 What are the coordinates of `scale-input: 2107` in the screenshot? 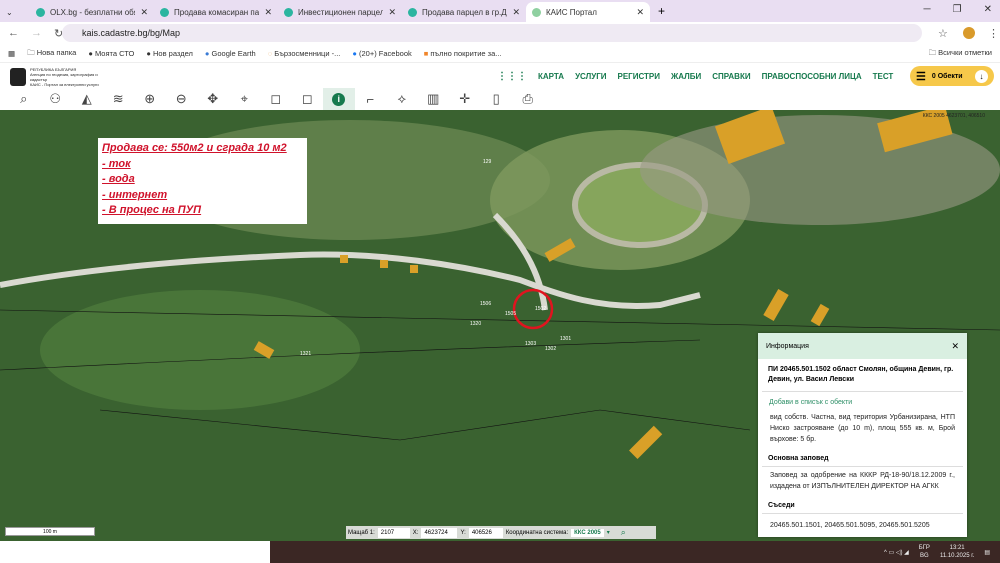 It's located at (393, 532).